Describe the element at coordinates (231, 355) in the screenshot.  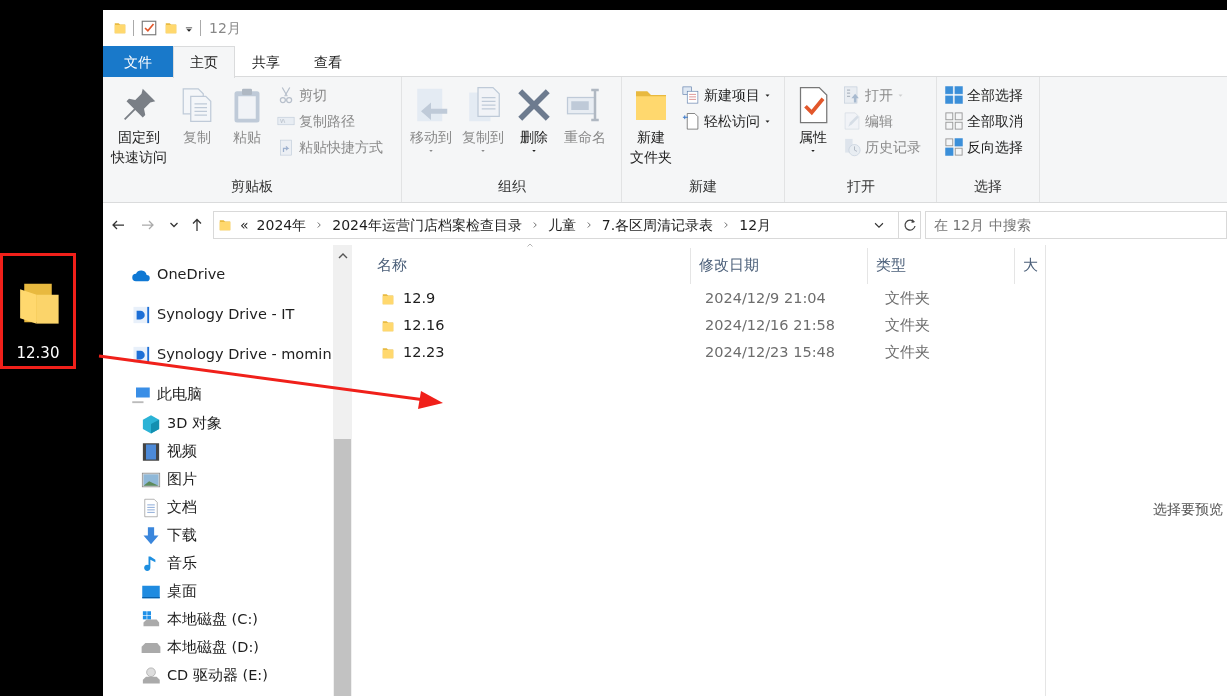
I see `nav-item: Synology Drive - momin` at that location.